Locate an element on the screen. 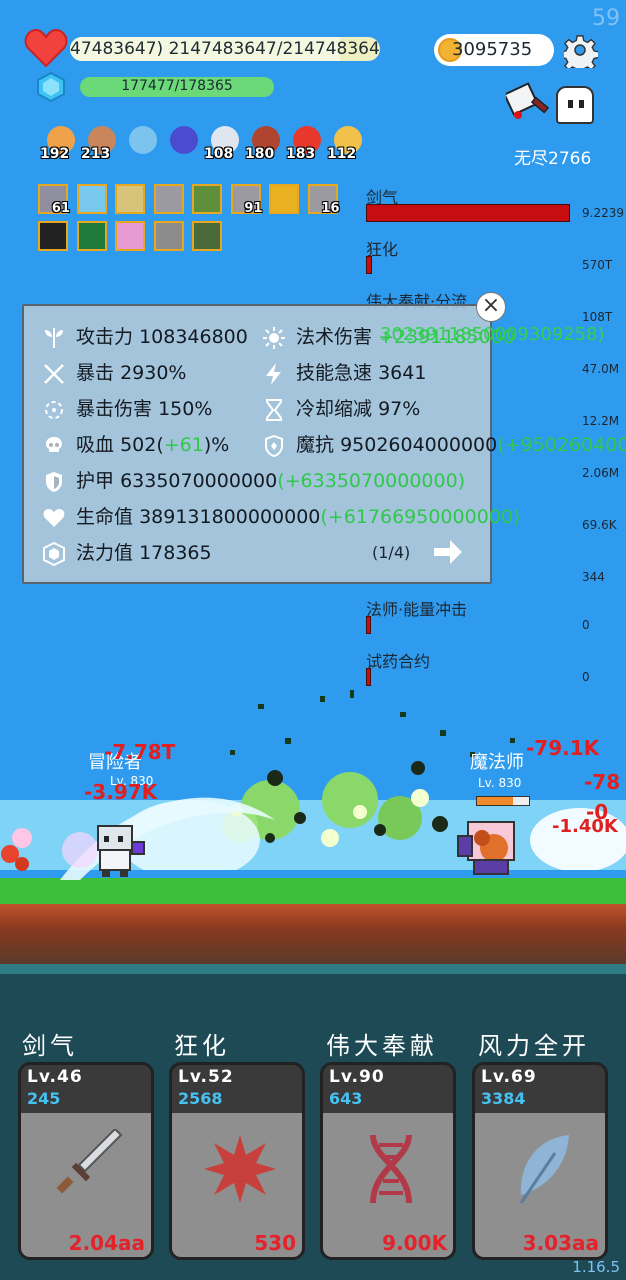 This screenshot has height=1280, width=626. skill-title-1: 狂化 is located at coordinates (202, 1046).